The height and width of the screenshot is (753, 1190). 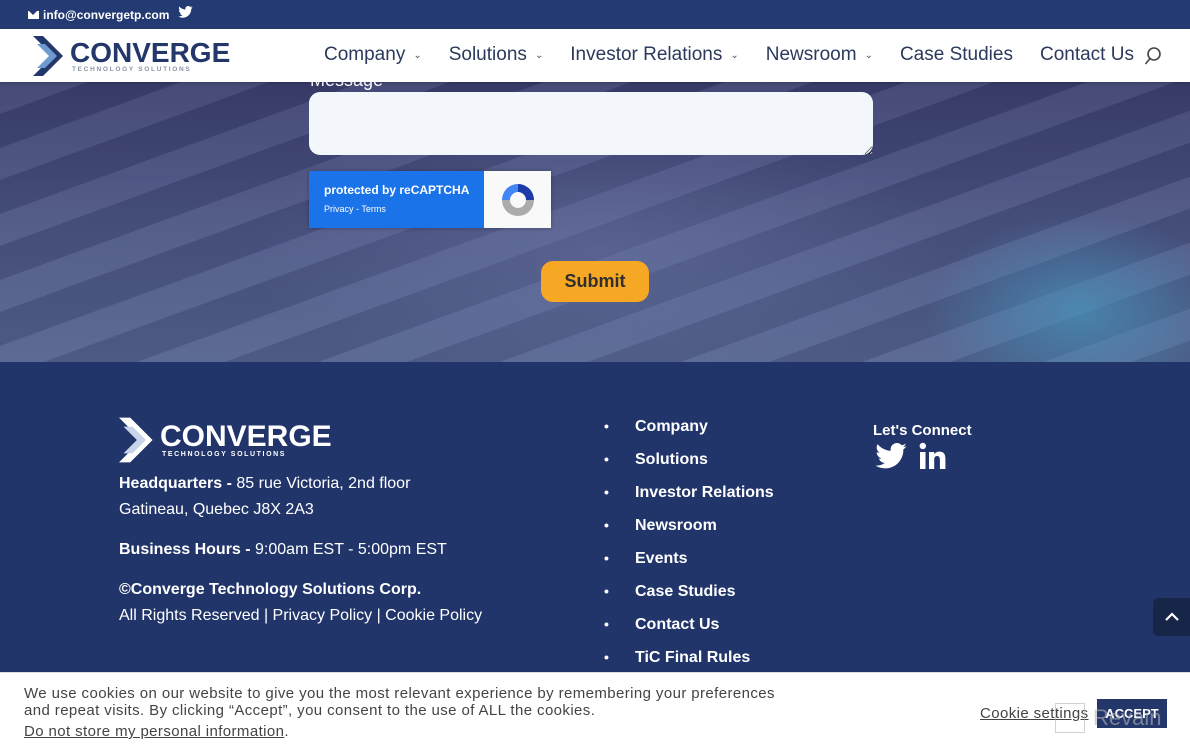 I want to click on footer-link-contact-us: • Contact Us, so click(x=689, y=632).